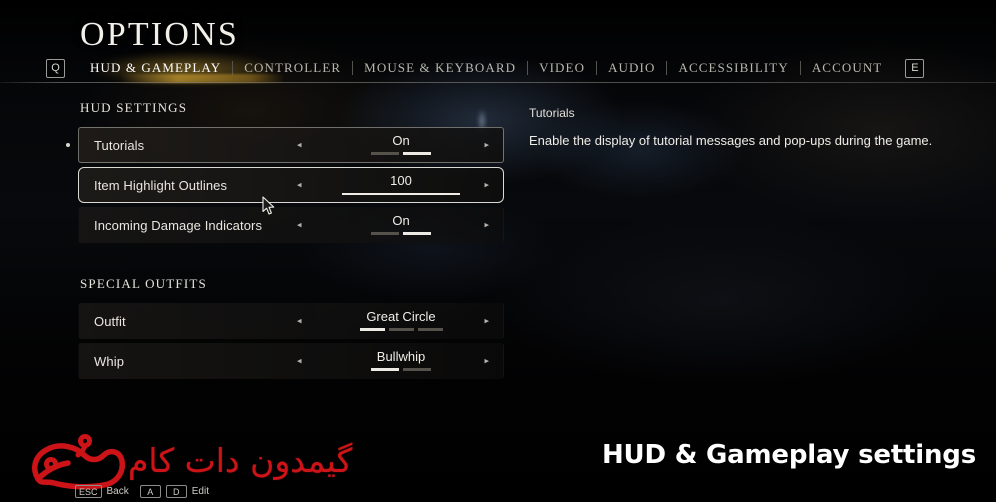 This screenshot has height=502, width=996. What do you see at coordinates (176, 491) in the screenshot?
I see `d-key-badge: D` at bounding box center [176, 491].